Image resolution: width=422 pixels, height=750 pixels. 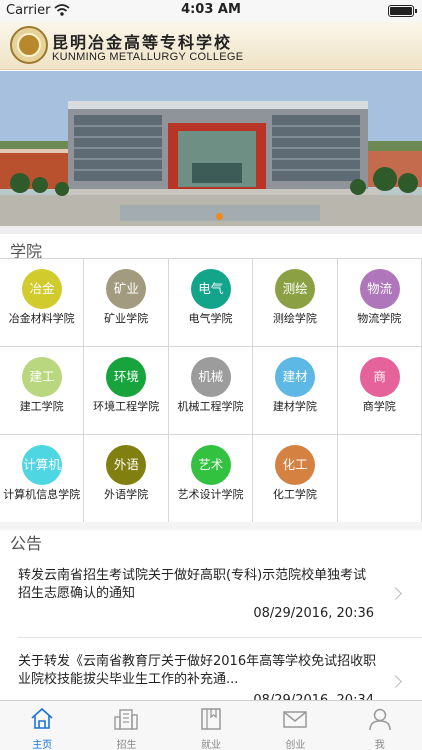 What do you see at coordinates (220, 637) in the screenshot?
I see `notice-divider` at bounding box center [220, 637].